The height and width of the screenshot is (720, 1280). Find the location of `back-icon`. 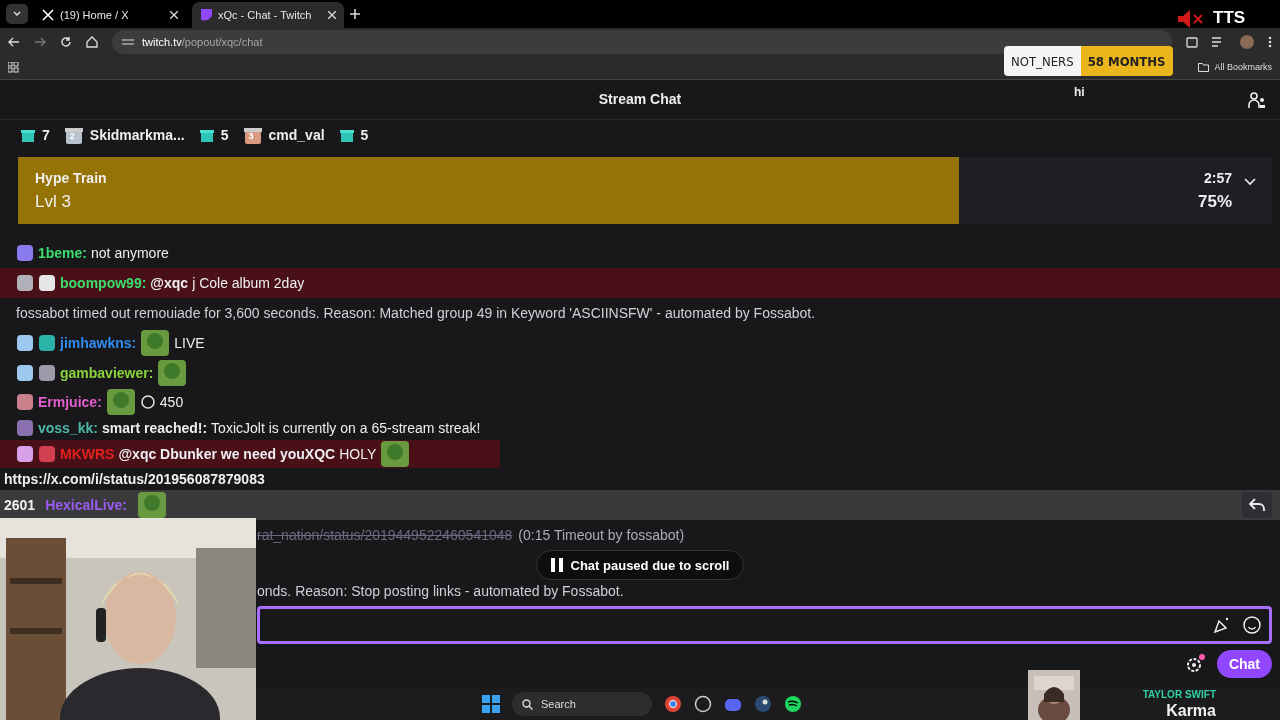

back-icon is located at coordinates (14, 41).